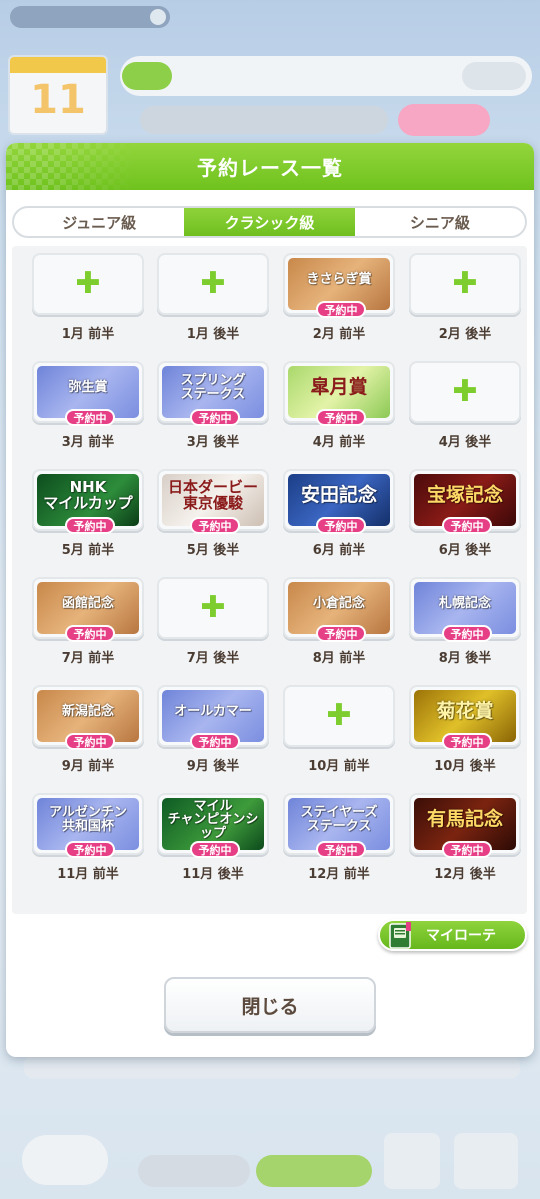  I want to click on race-card: 日本ダービー 東京優駿予約中, so click(213, 501).